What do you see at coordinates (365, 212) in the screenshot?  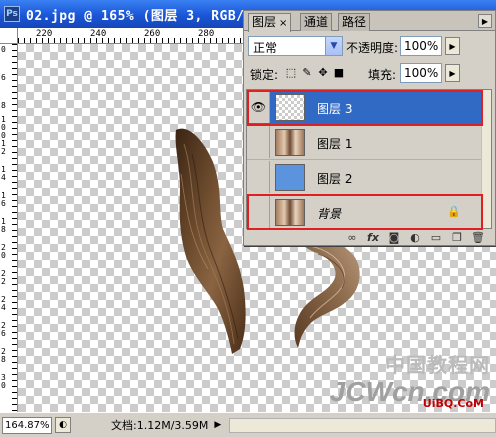 I see `layer-row-background: 背景 🔒` at bounding box center [365, 212].